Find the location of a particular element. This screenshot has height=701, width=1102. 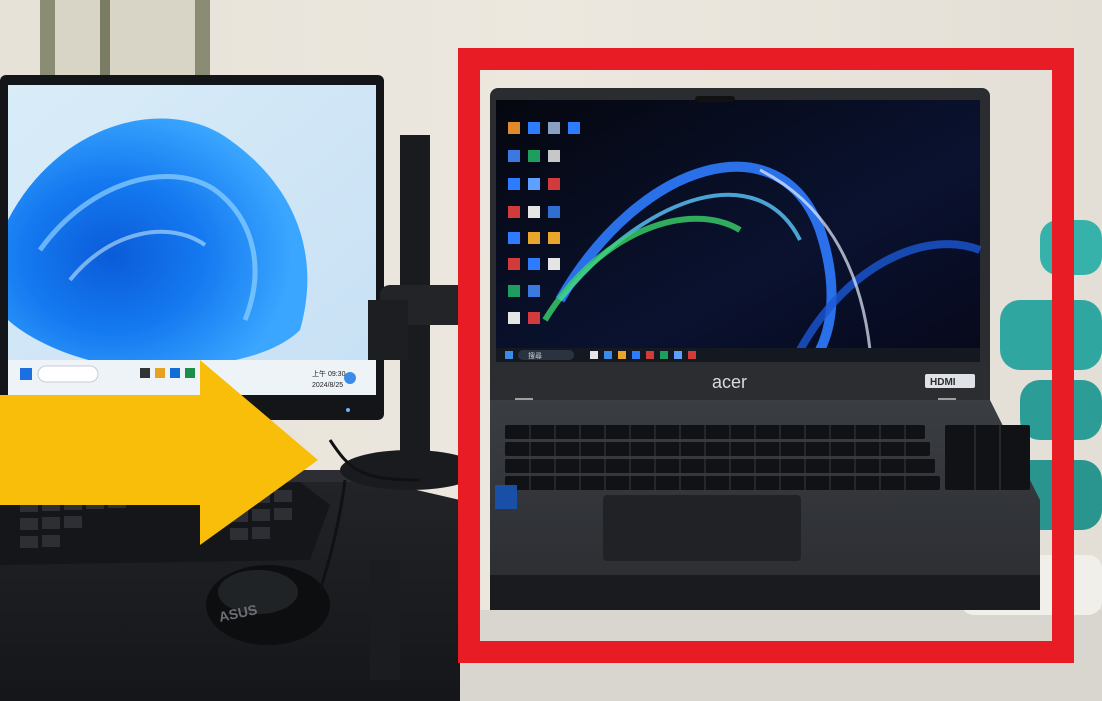

monitor-clock-time: 上午 09:30 is located at coordinates (329, 373).